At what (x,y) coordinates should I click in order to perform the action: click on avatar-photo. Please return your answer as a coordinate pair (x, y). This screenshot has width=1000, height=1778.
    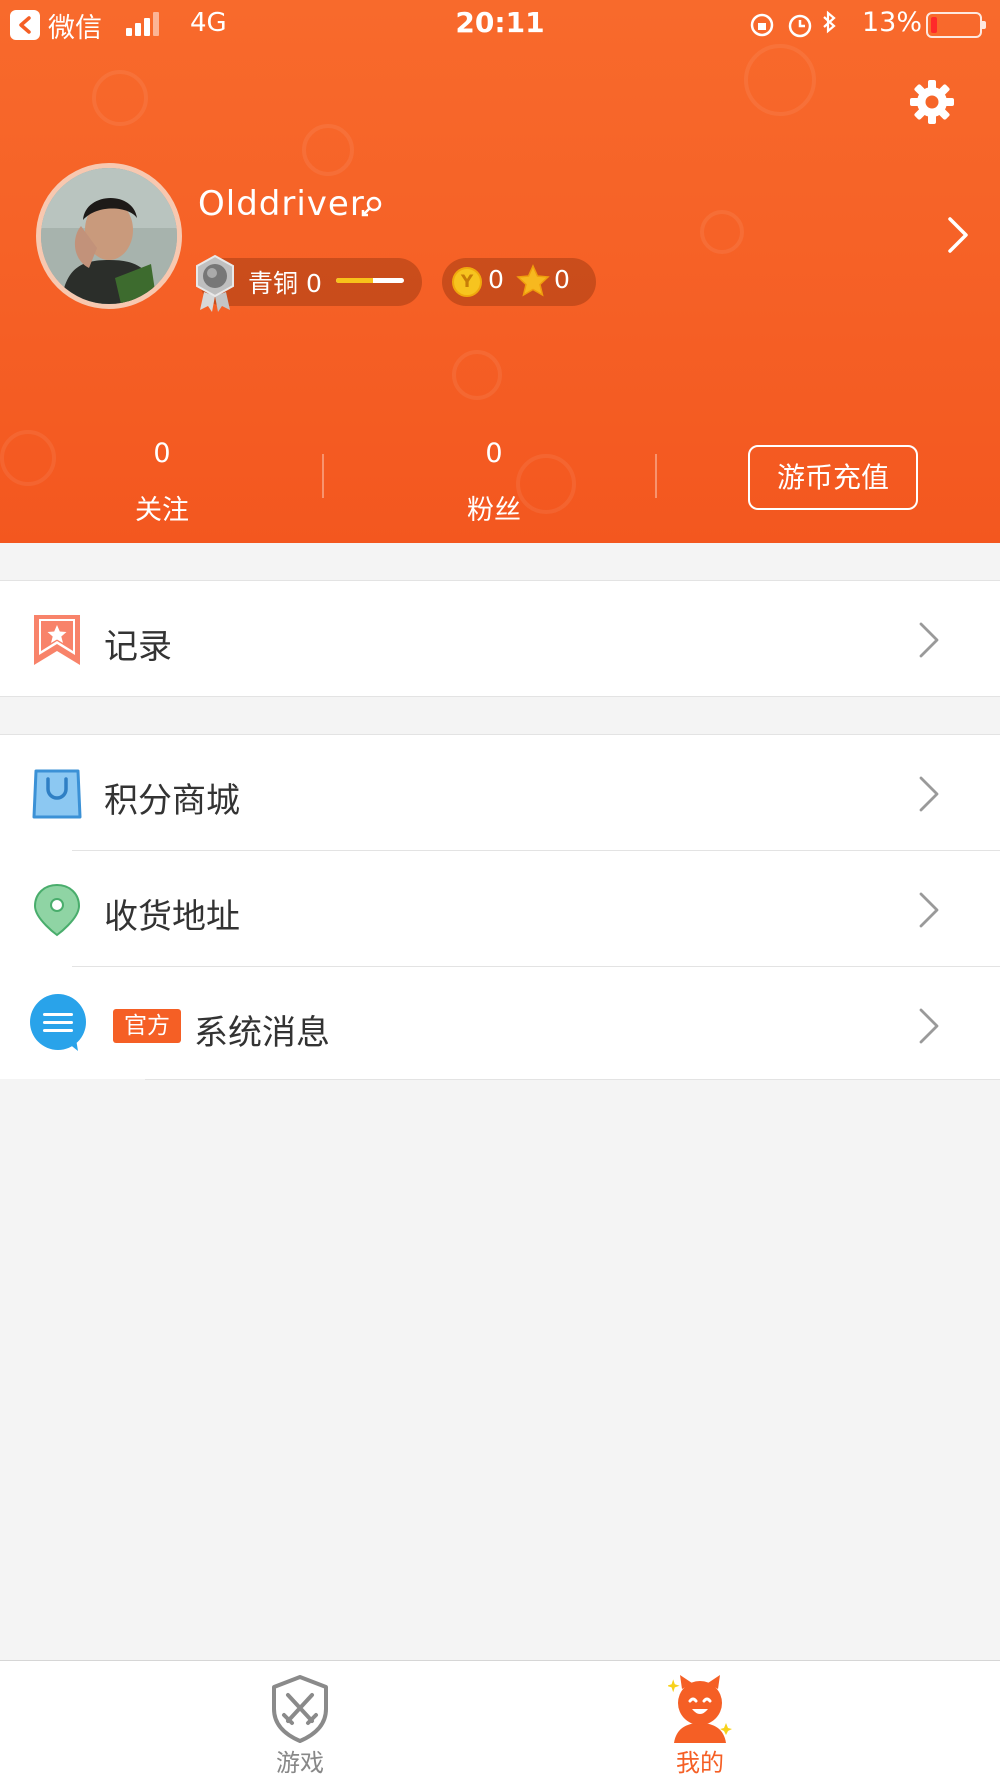
    Looking at the image, I should click on (109, 236).